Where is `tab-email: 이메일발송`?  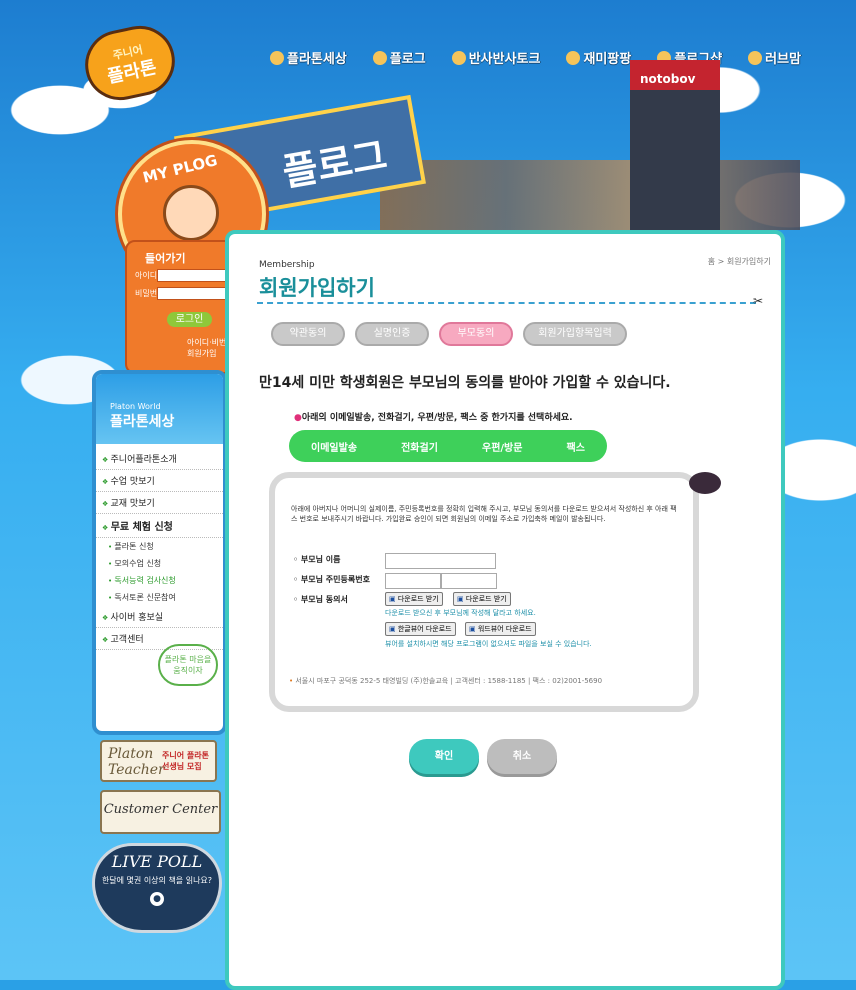 tab-email: 이메일발송 is located at coordinates (334, 446).